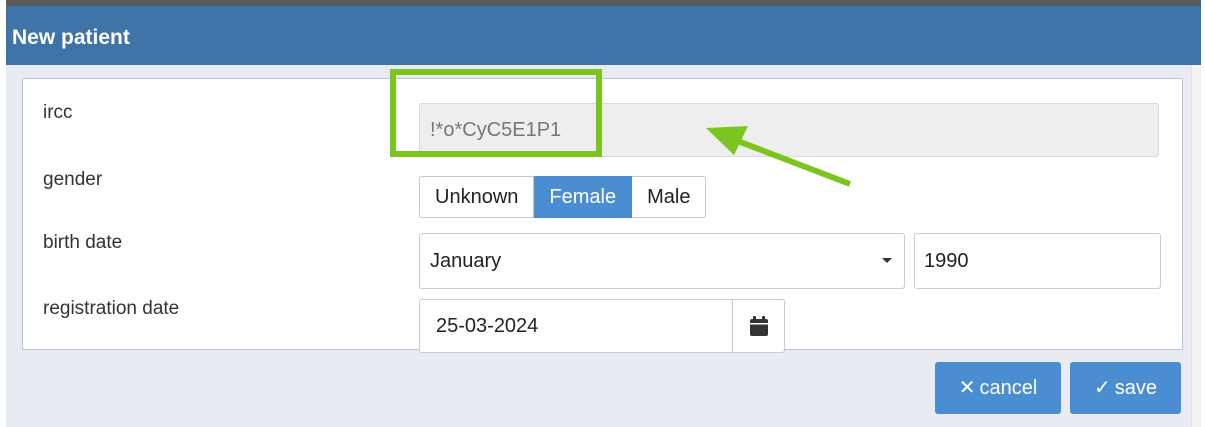 This screenshot has width=1205, height=427. I want to click on registration-date-field: 25-03-2024, so click(576, 326).